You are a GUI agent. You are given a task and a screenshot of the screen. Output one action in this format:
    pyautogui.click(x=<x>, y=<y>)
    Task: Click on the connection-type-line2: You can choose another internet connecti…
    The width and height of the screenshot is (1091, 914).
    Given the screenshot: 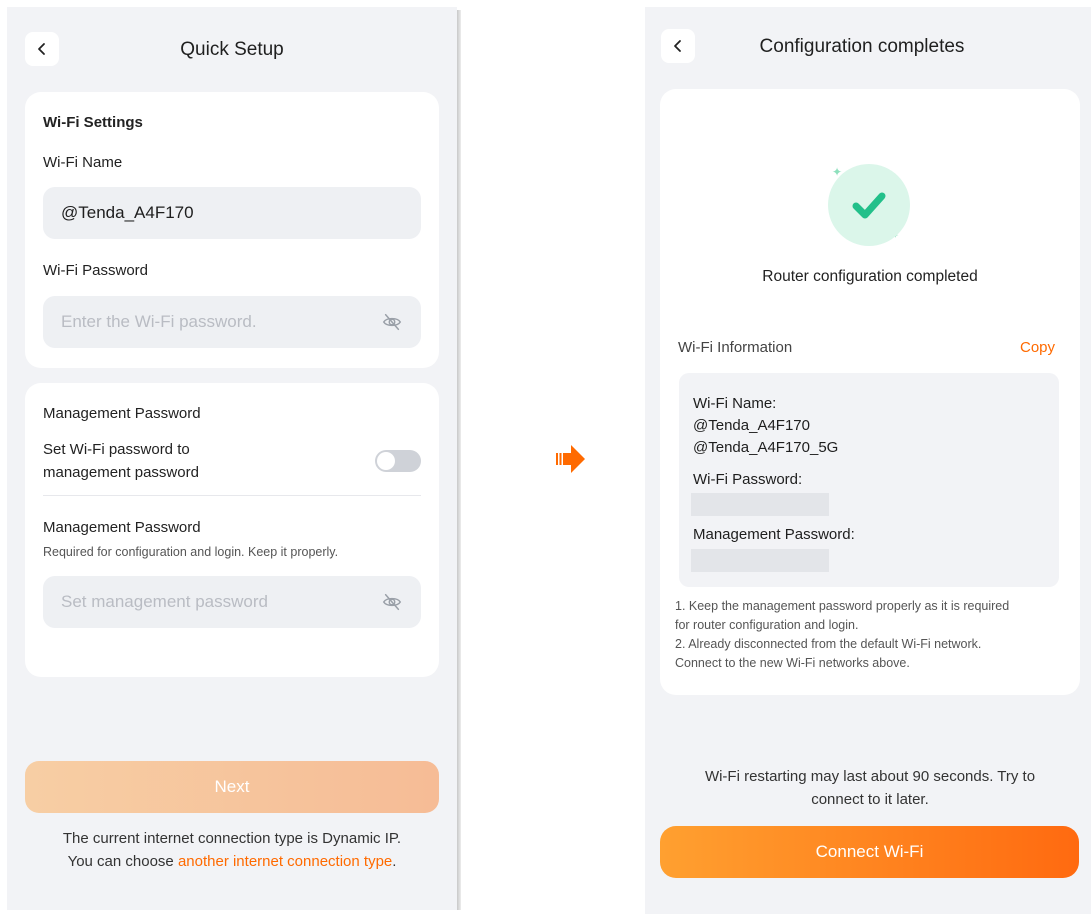 What is the action you would take?
    pyautogui.click(x=232, y=861)
    